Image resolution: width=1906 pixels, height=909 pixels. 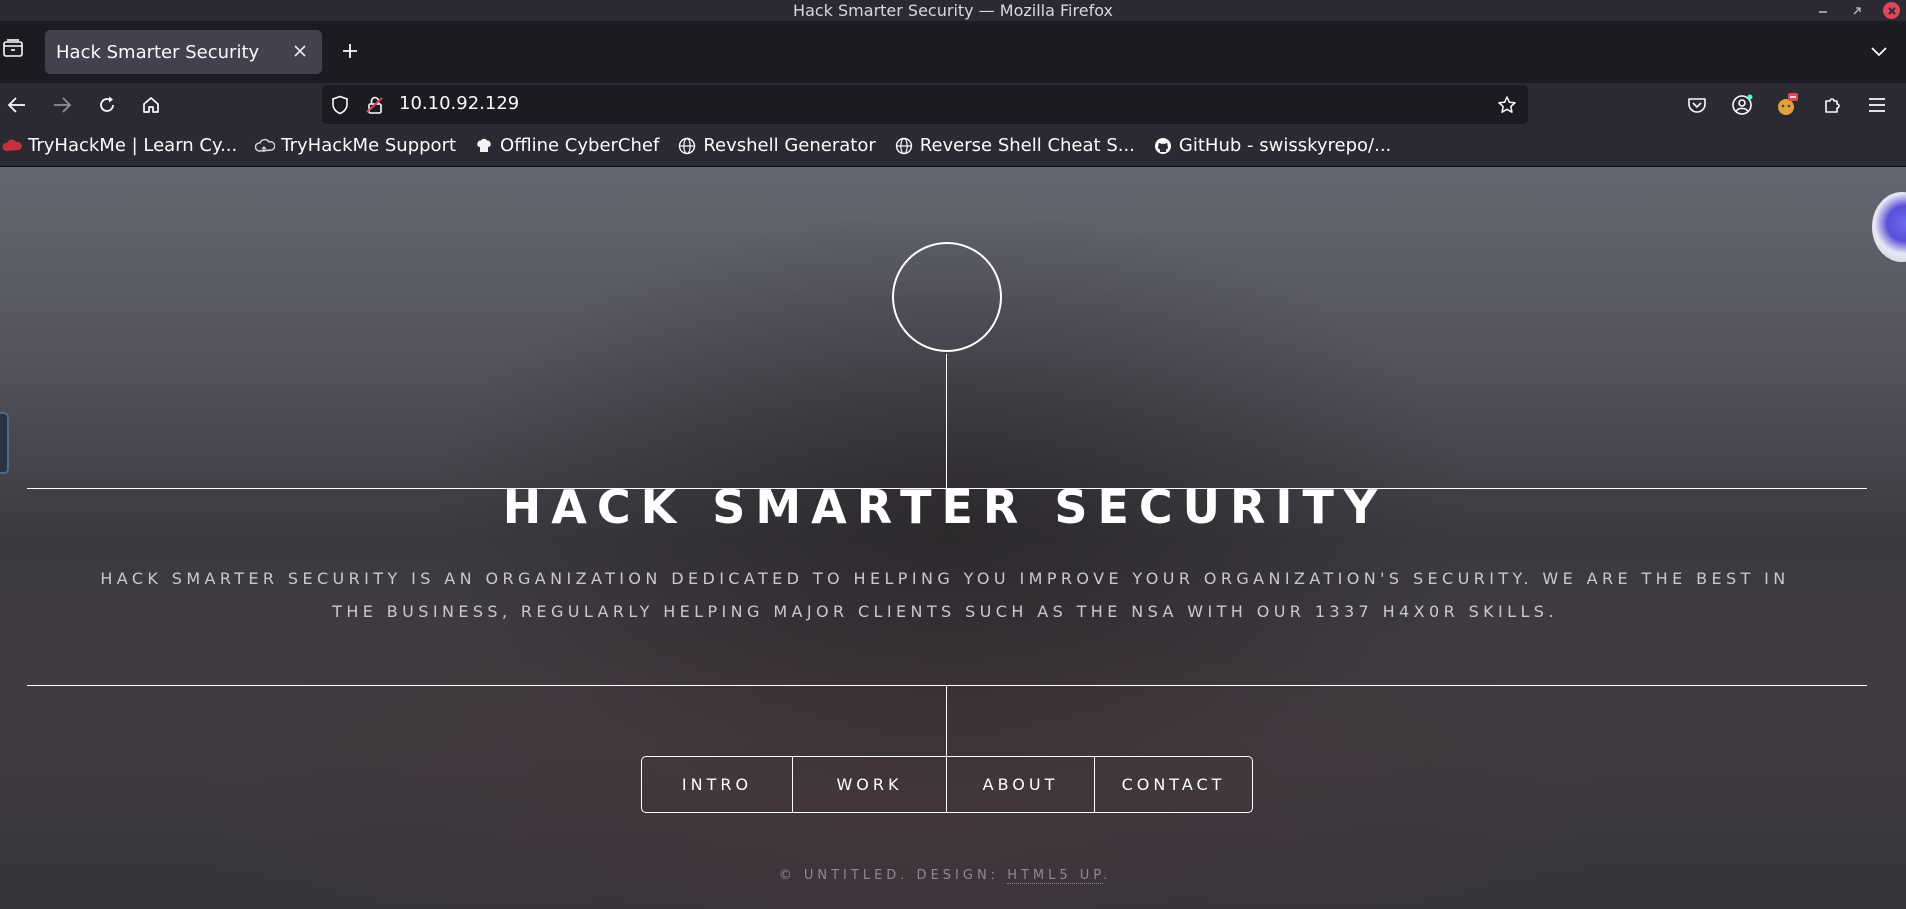 I want to click on site-footer: © UNTITLED. DESIGN: HTML5 UP., so click(x=945, y=876).